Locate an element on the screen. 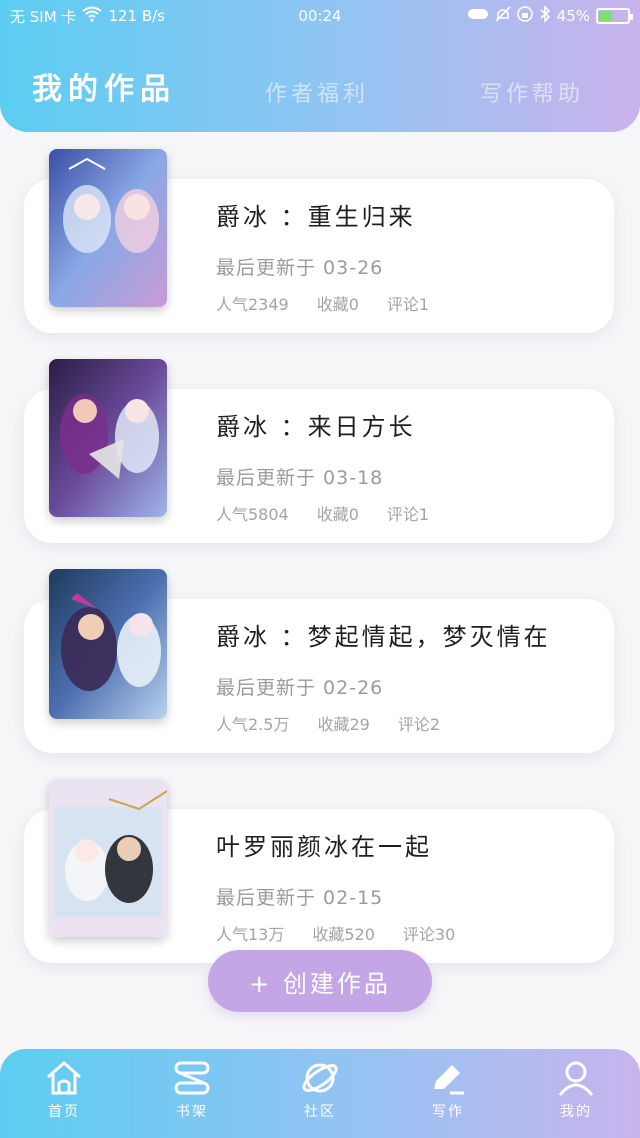 The image size is (640, 1138). bottom-nav: 首页 书架 社区 写作 我的 is located at coordinates (320, 1093).